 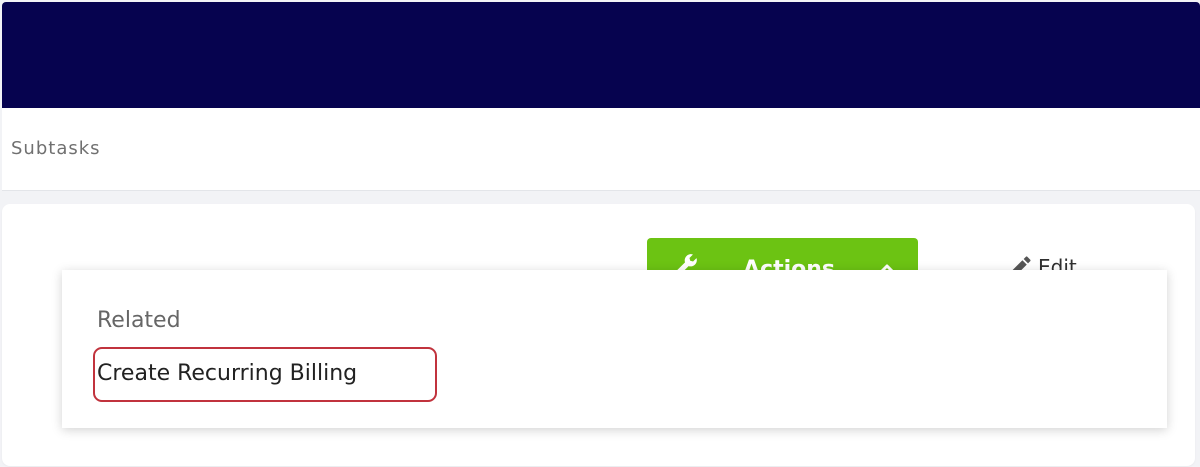 I want to click on tab-subtasks: Subtasks, so click(x=56, y=148).